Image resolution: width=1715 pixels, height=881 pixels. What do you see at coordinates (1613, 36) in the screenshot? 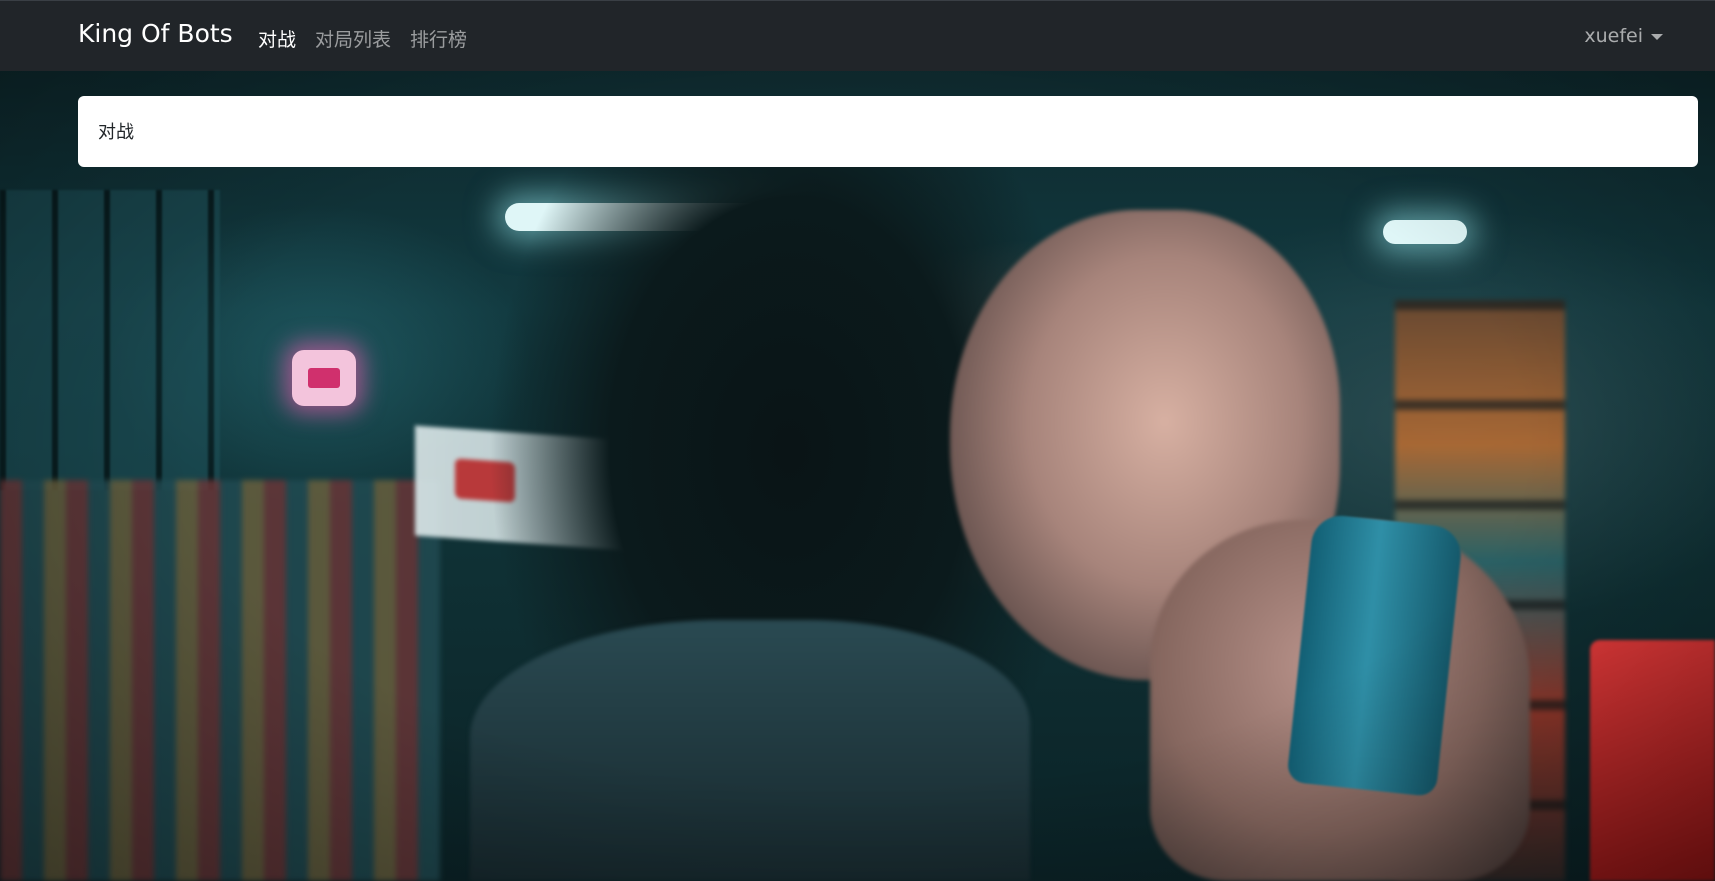
I see `user-name: xuefei` at bounding box center [1613, 36].